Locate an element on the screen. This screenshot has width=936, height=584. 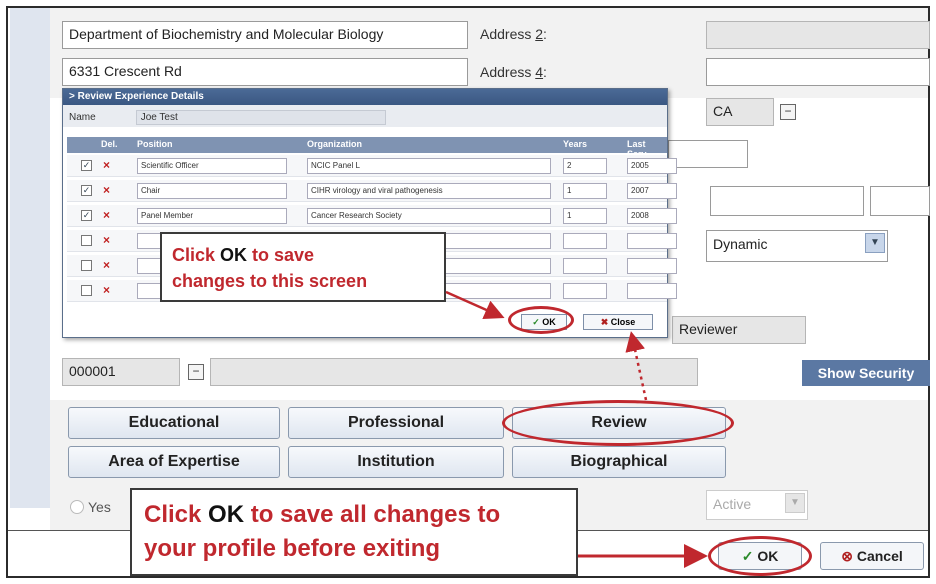
popup-callout-arrow is located at coordinates (475, 305).